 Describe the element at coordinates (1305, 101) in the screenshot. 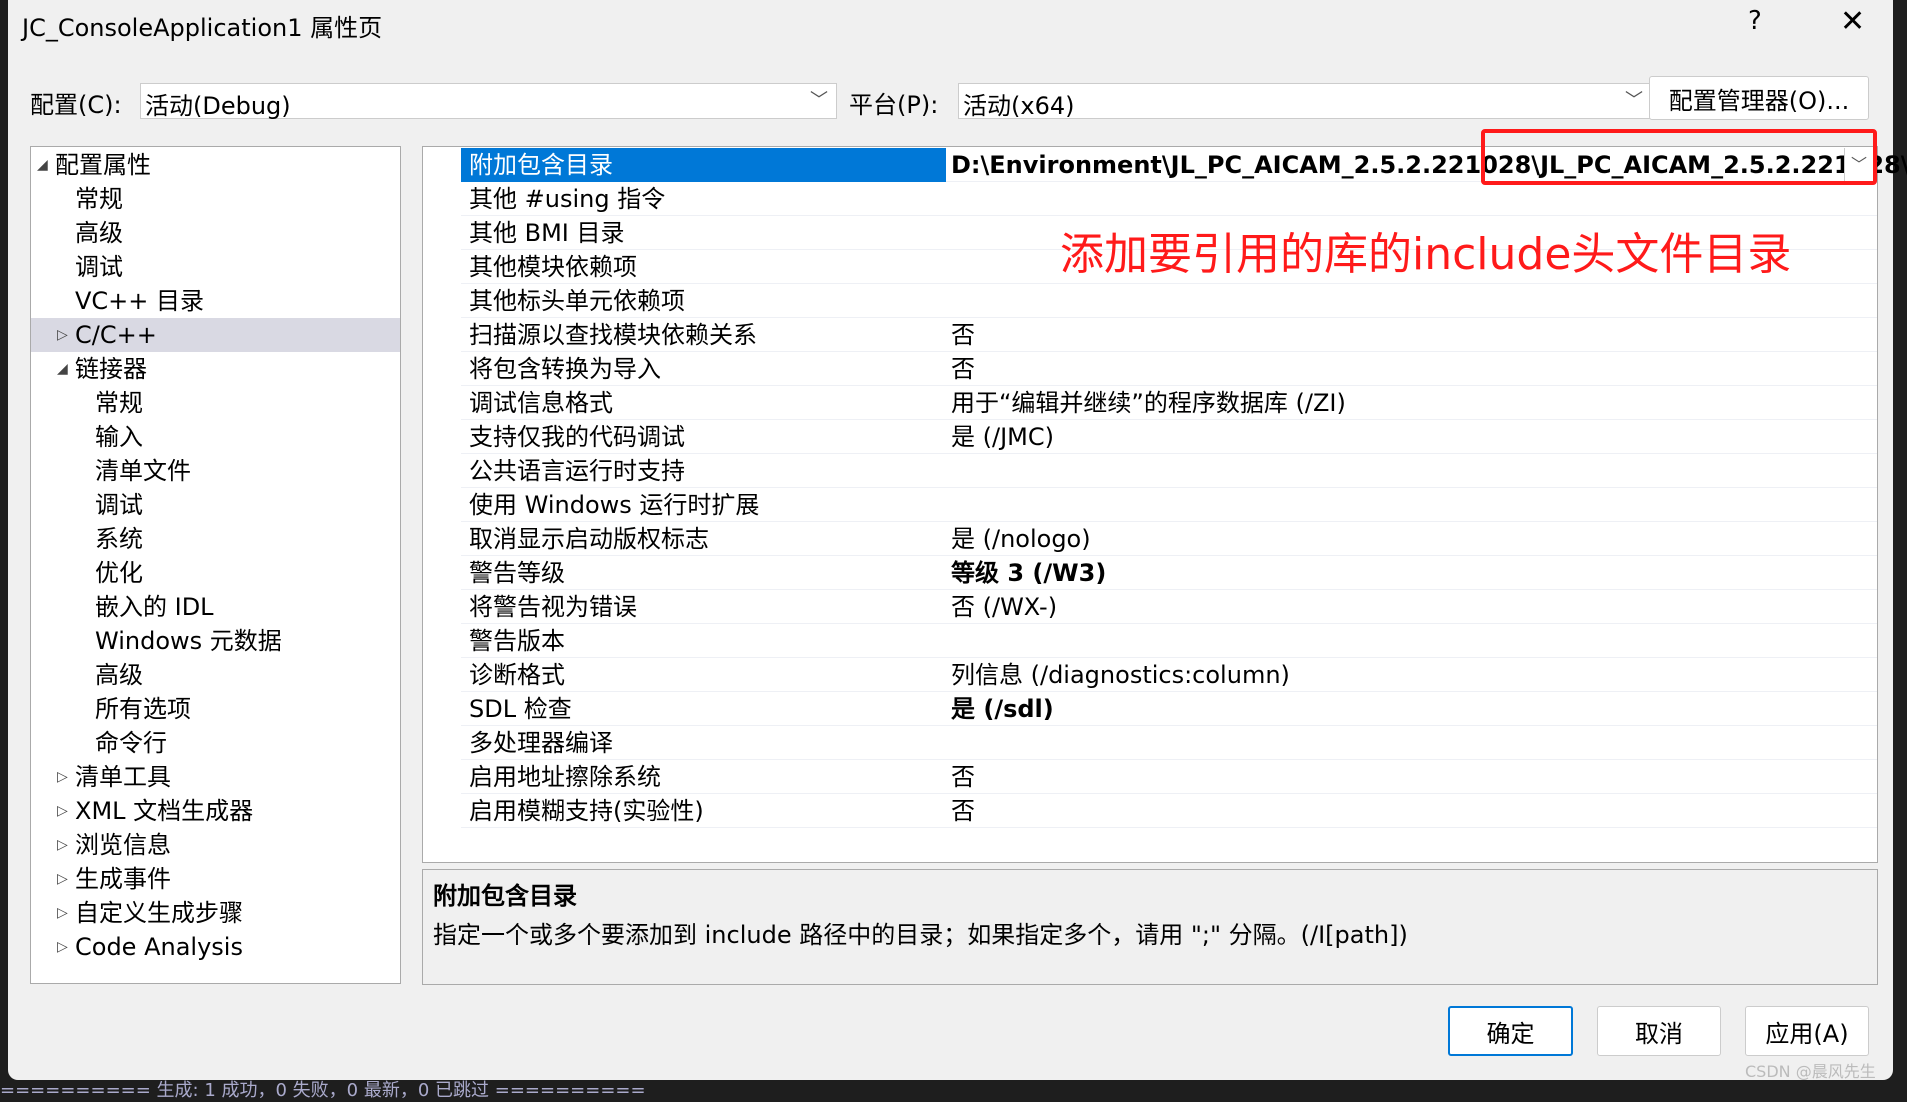

I see `platform-dropdown: 活动(x64) ﹀` at that location.